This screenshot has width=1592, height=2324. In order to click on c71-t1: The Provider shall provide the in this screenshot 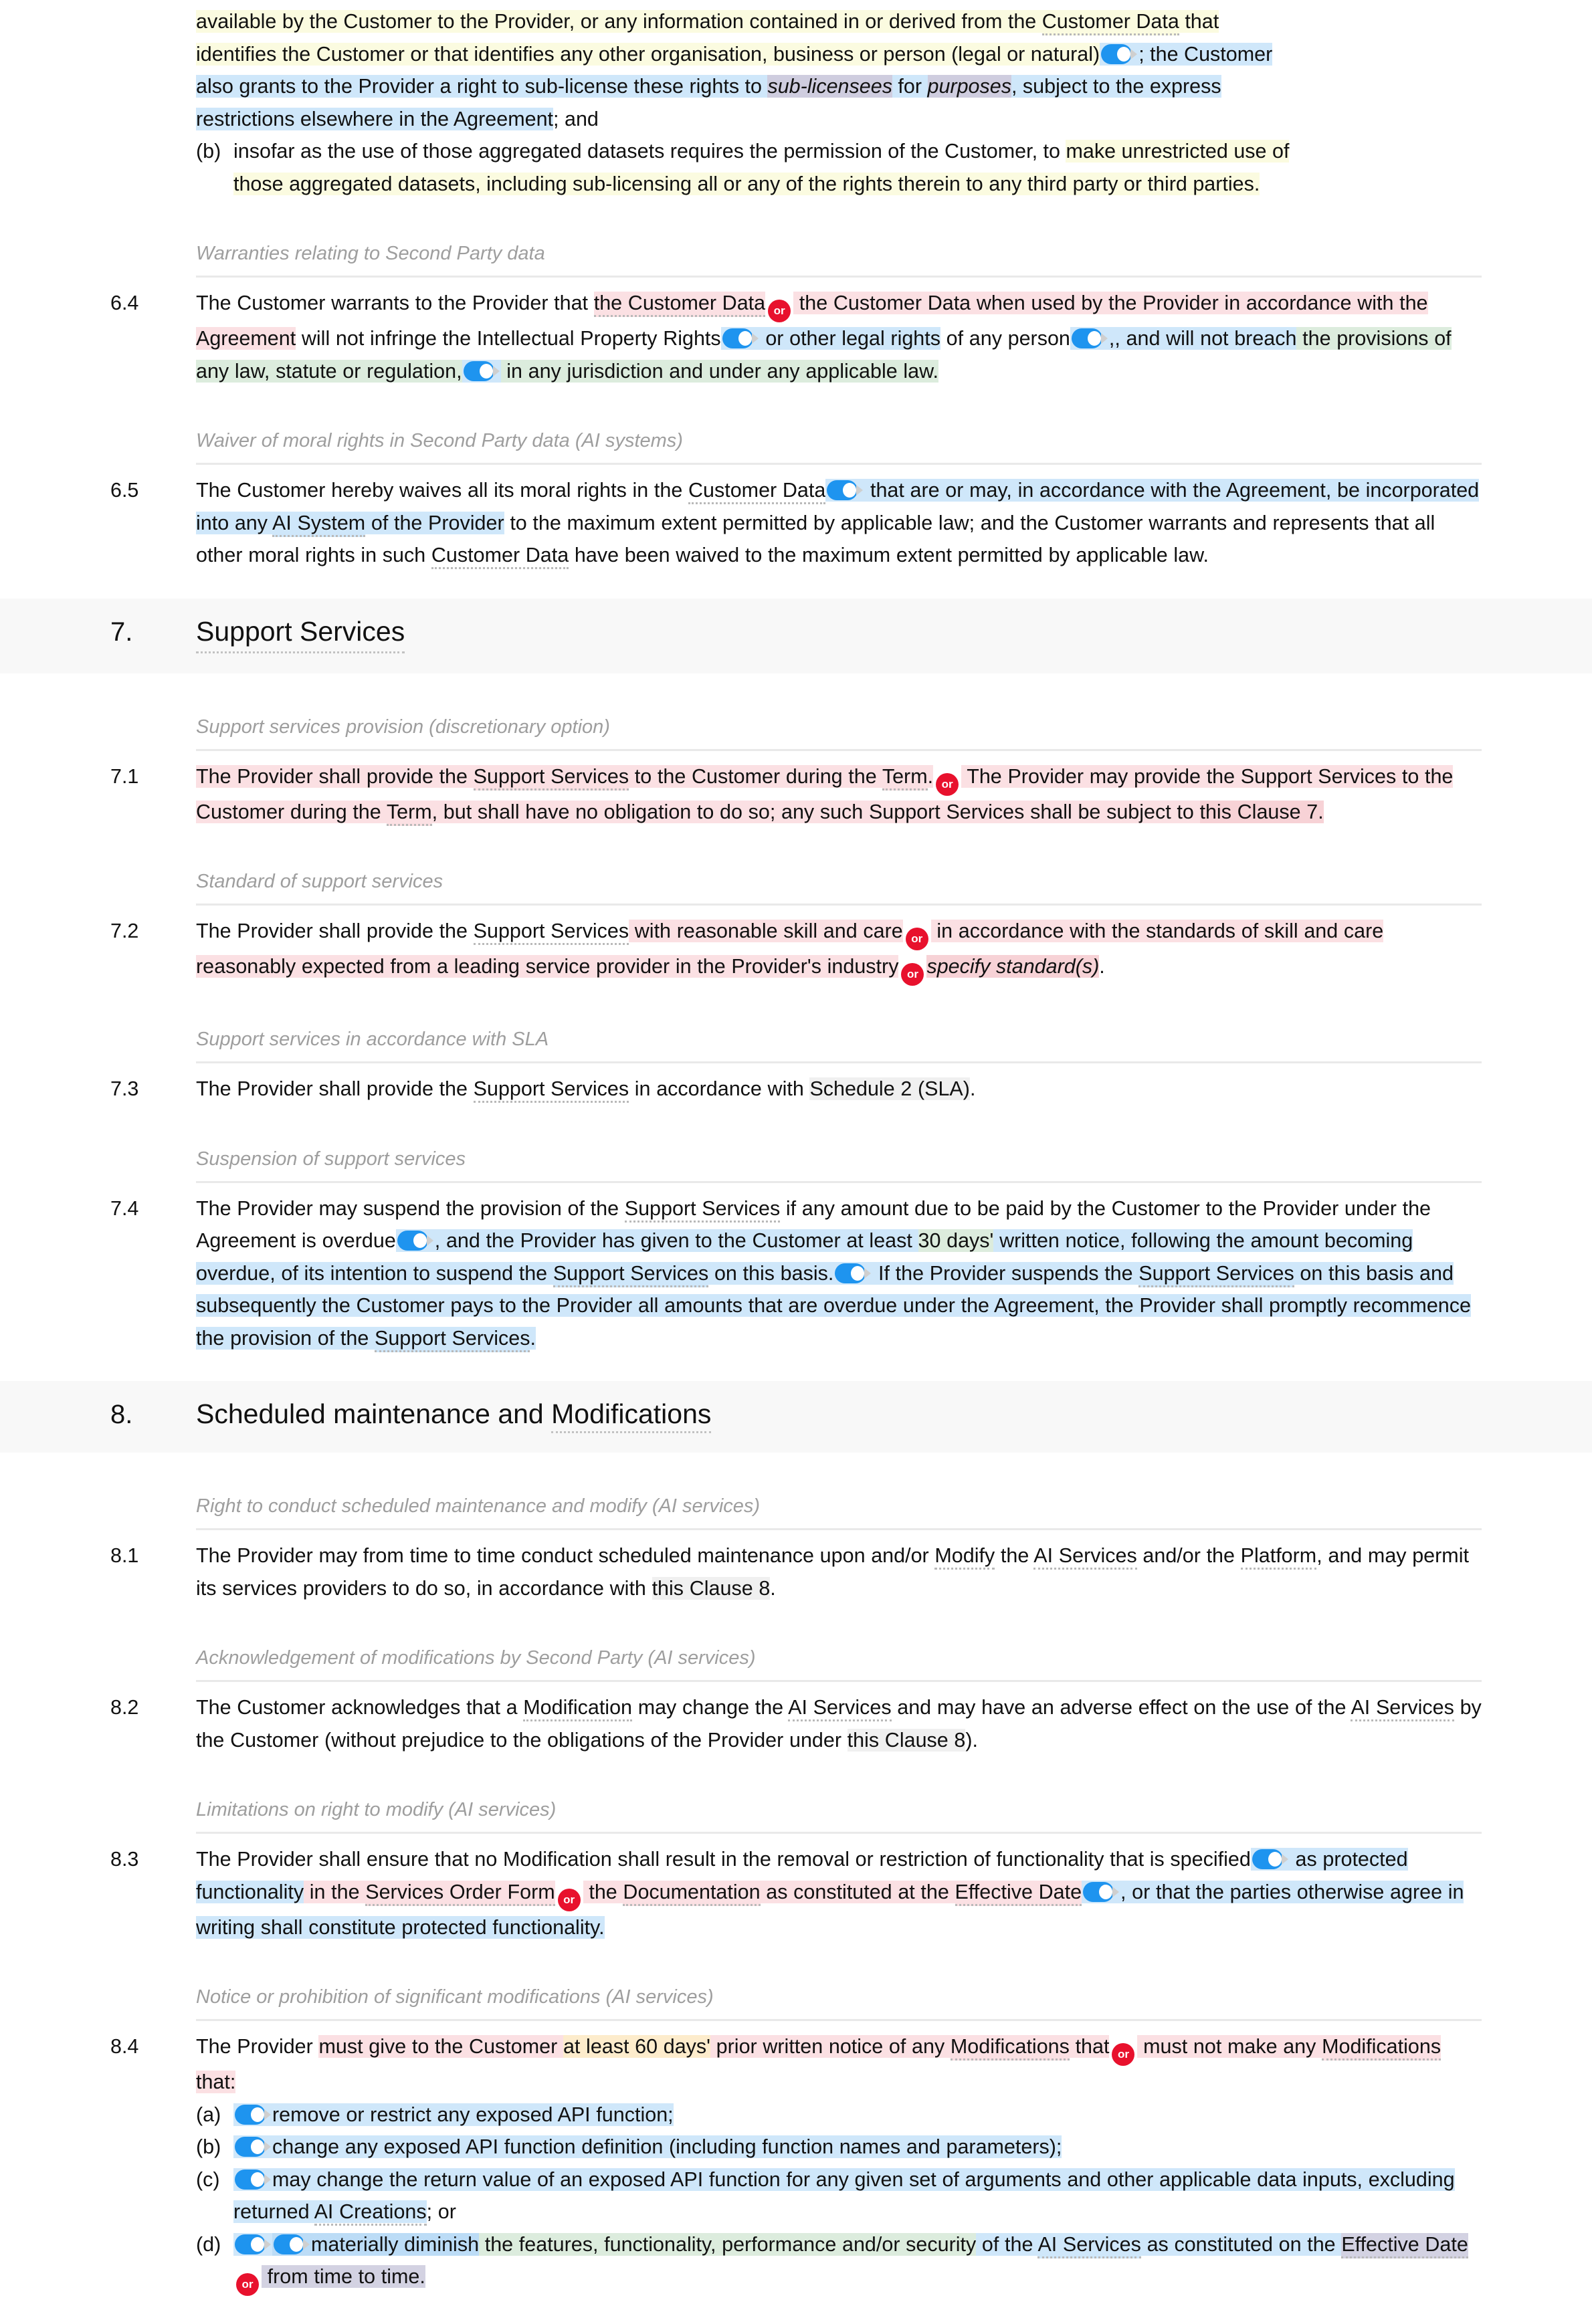, I will do `click(335, 776)`.